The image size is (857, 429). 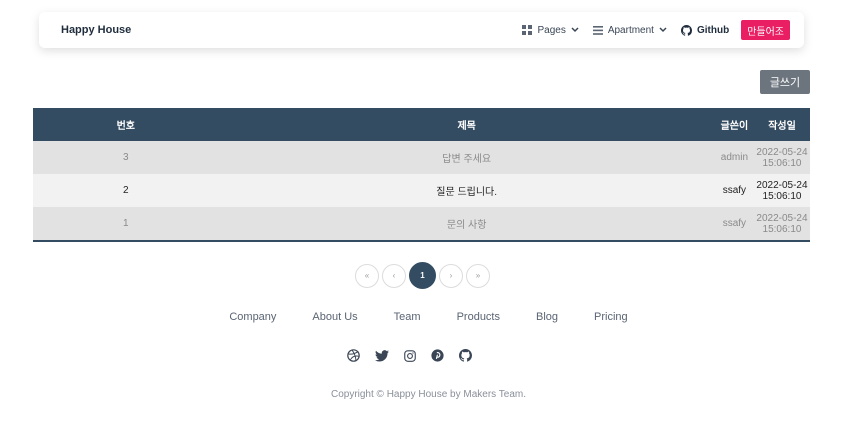 I want to click on page-next-button: ›, so click(x=451, y=275).